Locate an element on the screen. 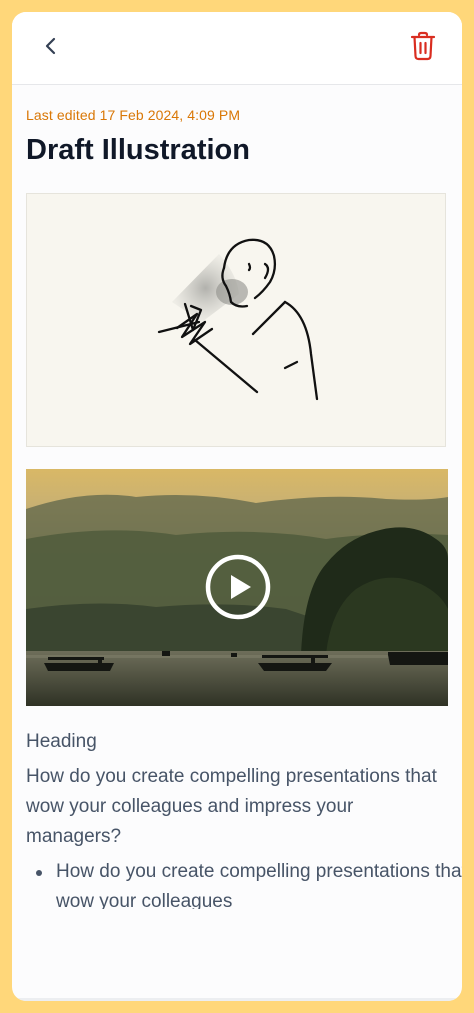 The width and height of the screenshot is (474, 1013). chevron-left-icon is located at coordinates (50, 46).